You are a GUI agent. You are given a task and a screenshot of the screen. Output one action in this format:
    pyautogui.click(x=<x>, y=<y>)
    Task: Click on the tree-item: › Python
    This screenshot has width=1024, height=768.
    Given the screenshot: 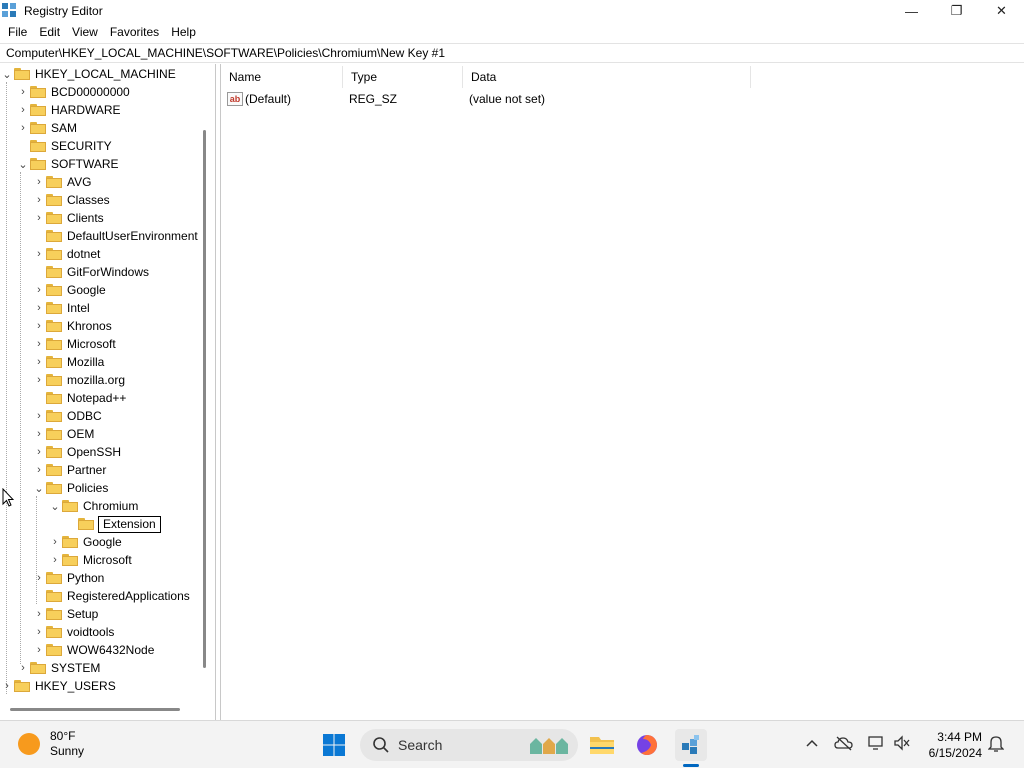 What is the action you would take?
    pyautogui.click(x=68, y=578)
    